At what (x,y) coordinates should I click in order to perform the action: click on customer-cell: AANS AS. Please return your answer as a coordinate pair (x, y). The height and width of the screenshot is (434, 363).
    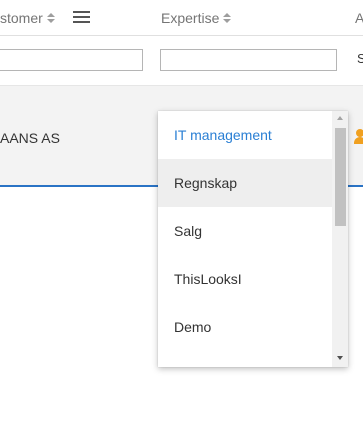
    Looking at the image, I should click on (30, 138).